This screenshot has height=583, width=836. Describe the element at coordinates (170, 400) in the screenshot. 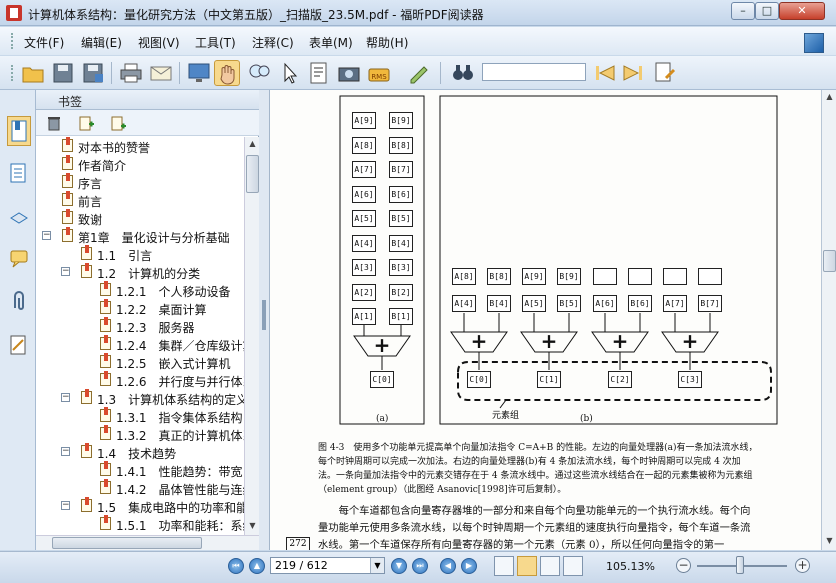

I see `bookmark-label: 1.3 计算机体系结构的定义` at that location.